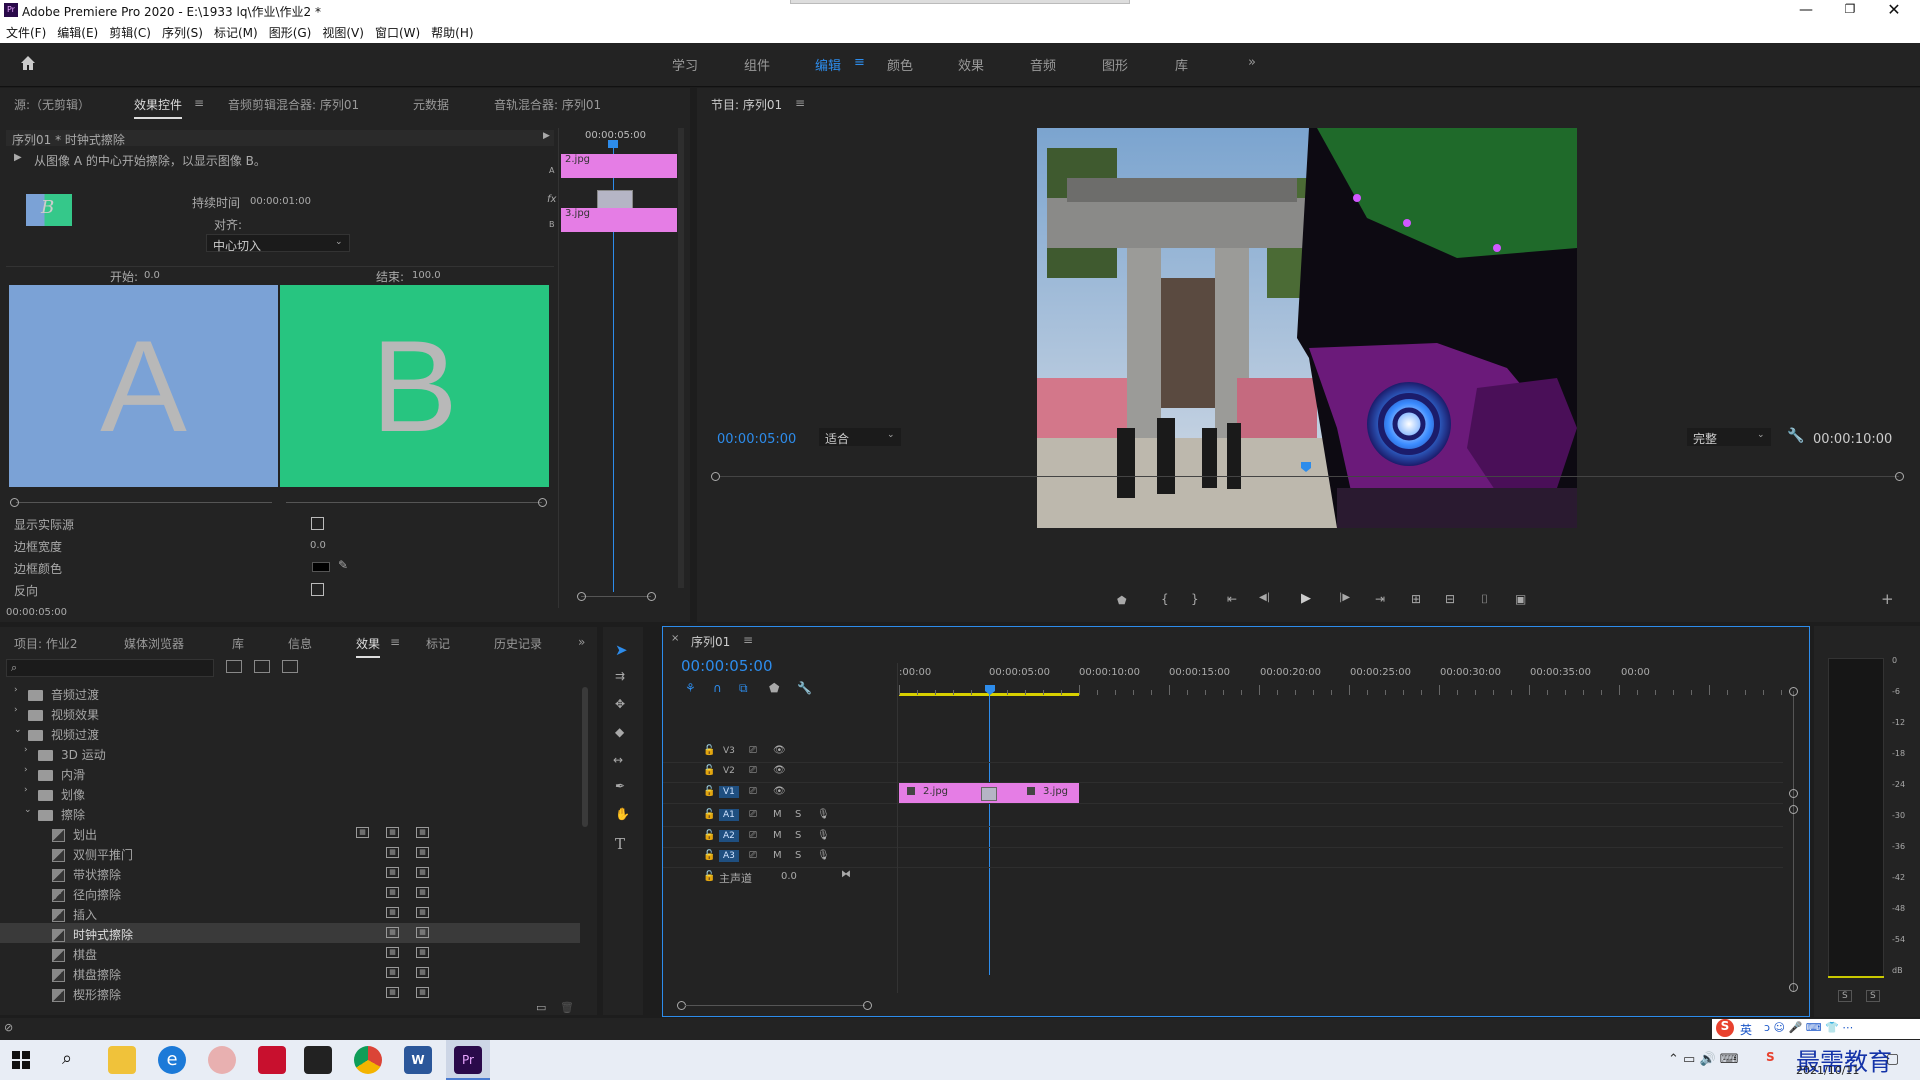  I want to click on vscroll-handle, so click(1793, 809).